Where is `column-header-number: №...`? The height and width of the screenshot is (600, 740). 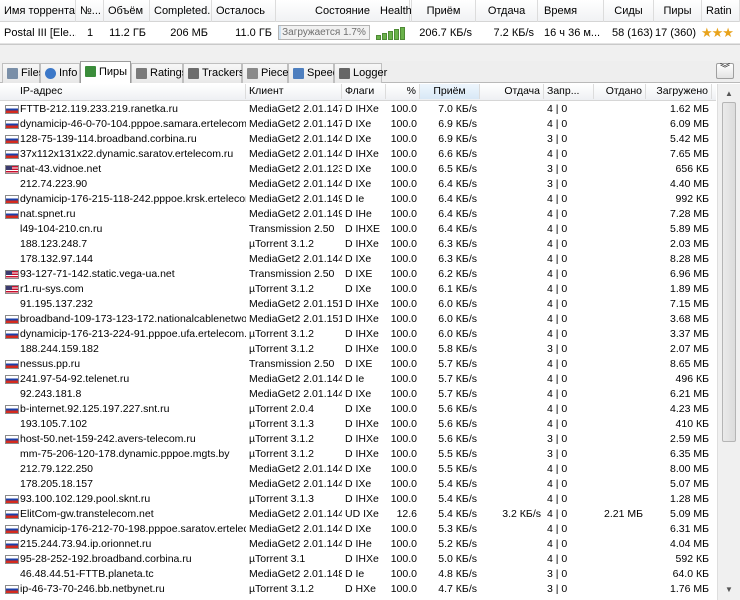
column-header-number: №... is located at coordinates (90, 11).